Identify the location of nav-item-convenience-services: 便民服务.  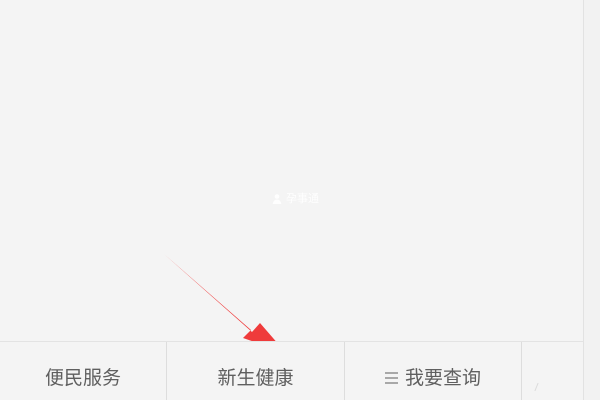
(83, 371).